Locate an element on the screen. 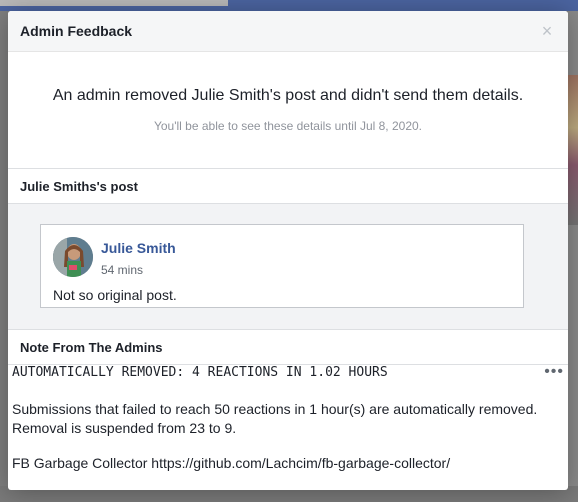  close-icon: × is located at coordinates (547, 31).